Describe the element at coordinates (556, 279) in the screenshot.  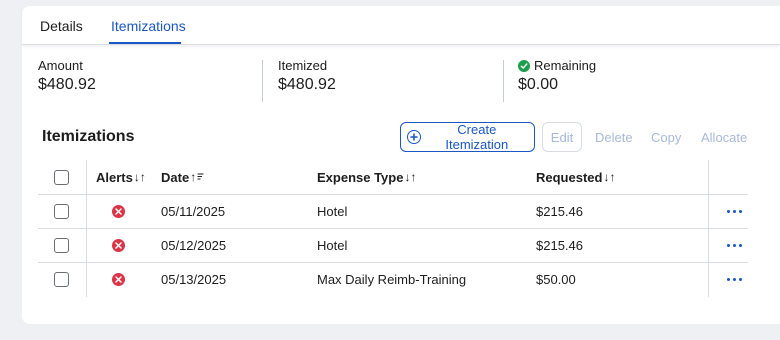
I see `requested-cell: $50.00` at that location.